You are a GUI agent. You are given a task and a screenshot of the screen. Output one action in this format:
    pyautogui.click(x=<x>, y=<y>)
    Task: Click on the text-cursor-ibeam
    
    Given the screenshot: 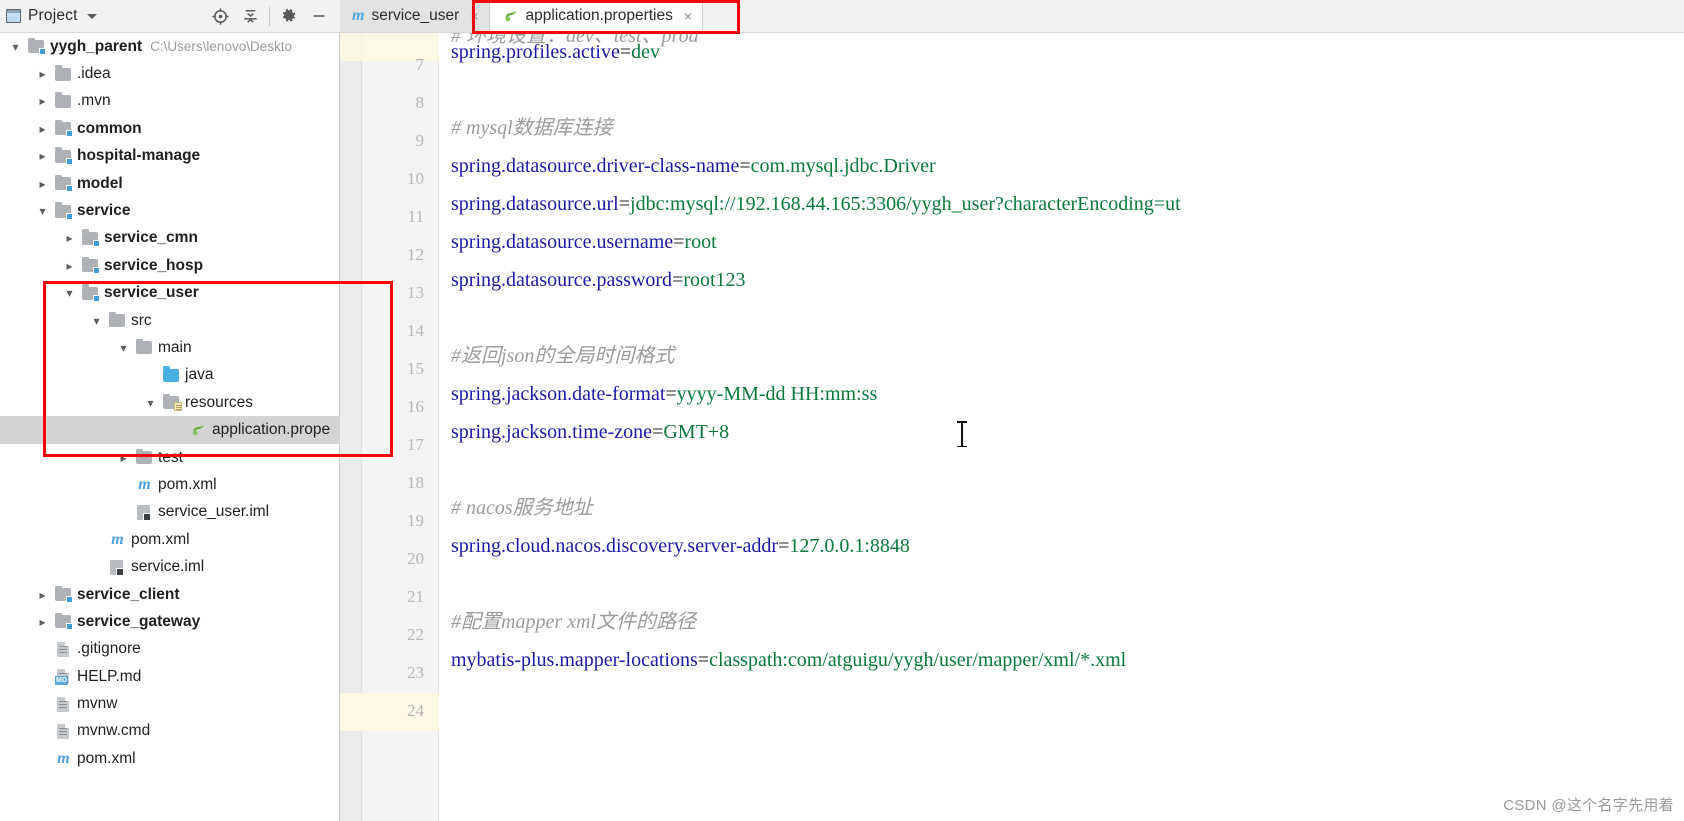 What is the action you would take?
    pyautogui.click(x=962, y=434)
    